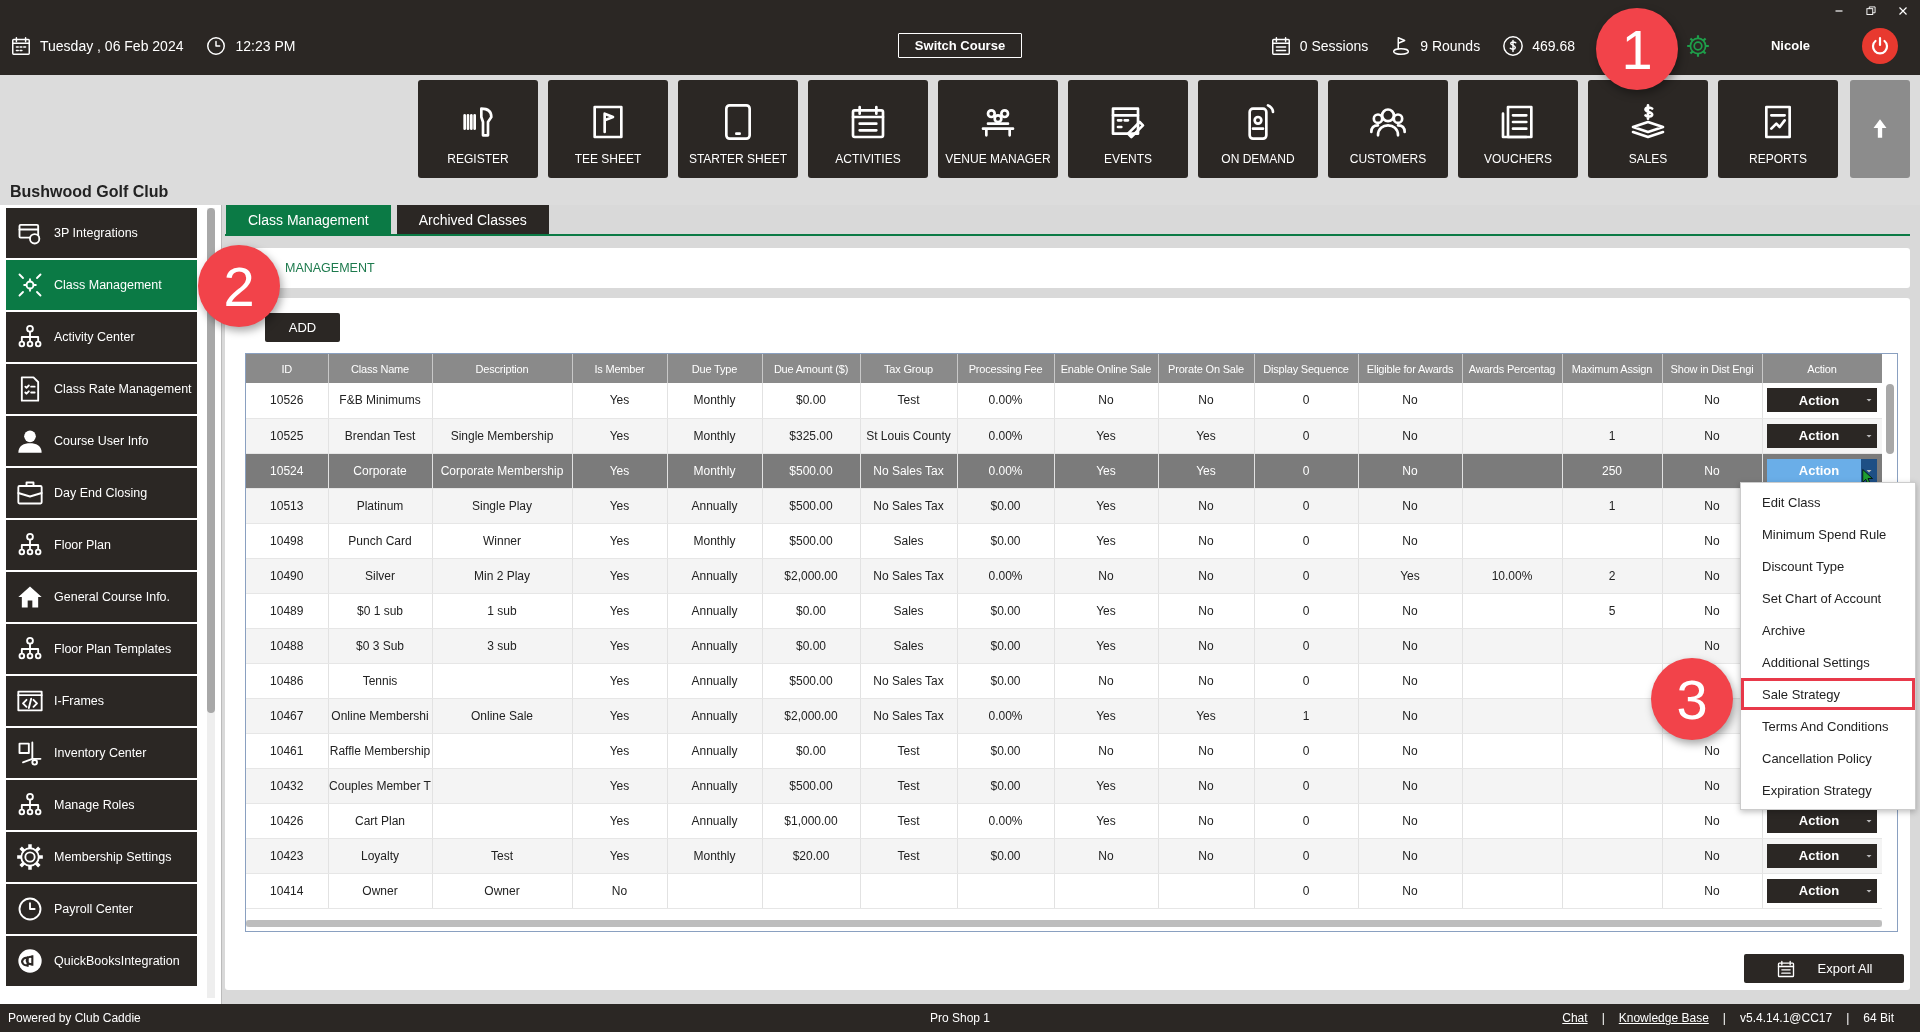  I want to click on sidebar-item: Floor Plan, so click(101, 545).